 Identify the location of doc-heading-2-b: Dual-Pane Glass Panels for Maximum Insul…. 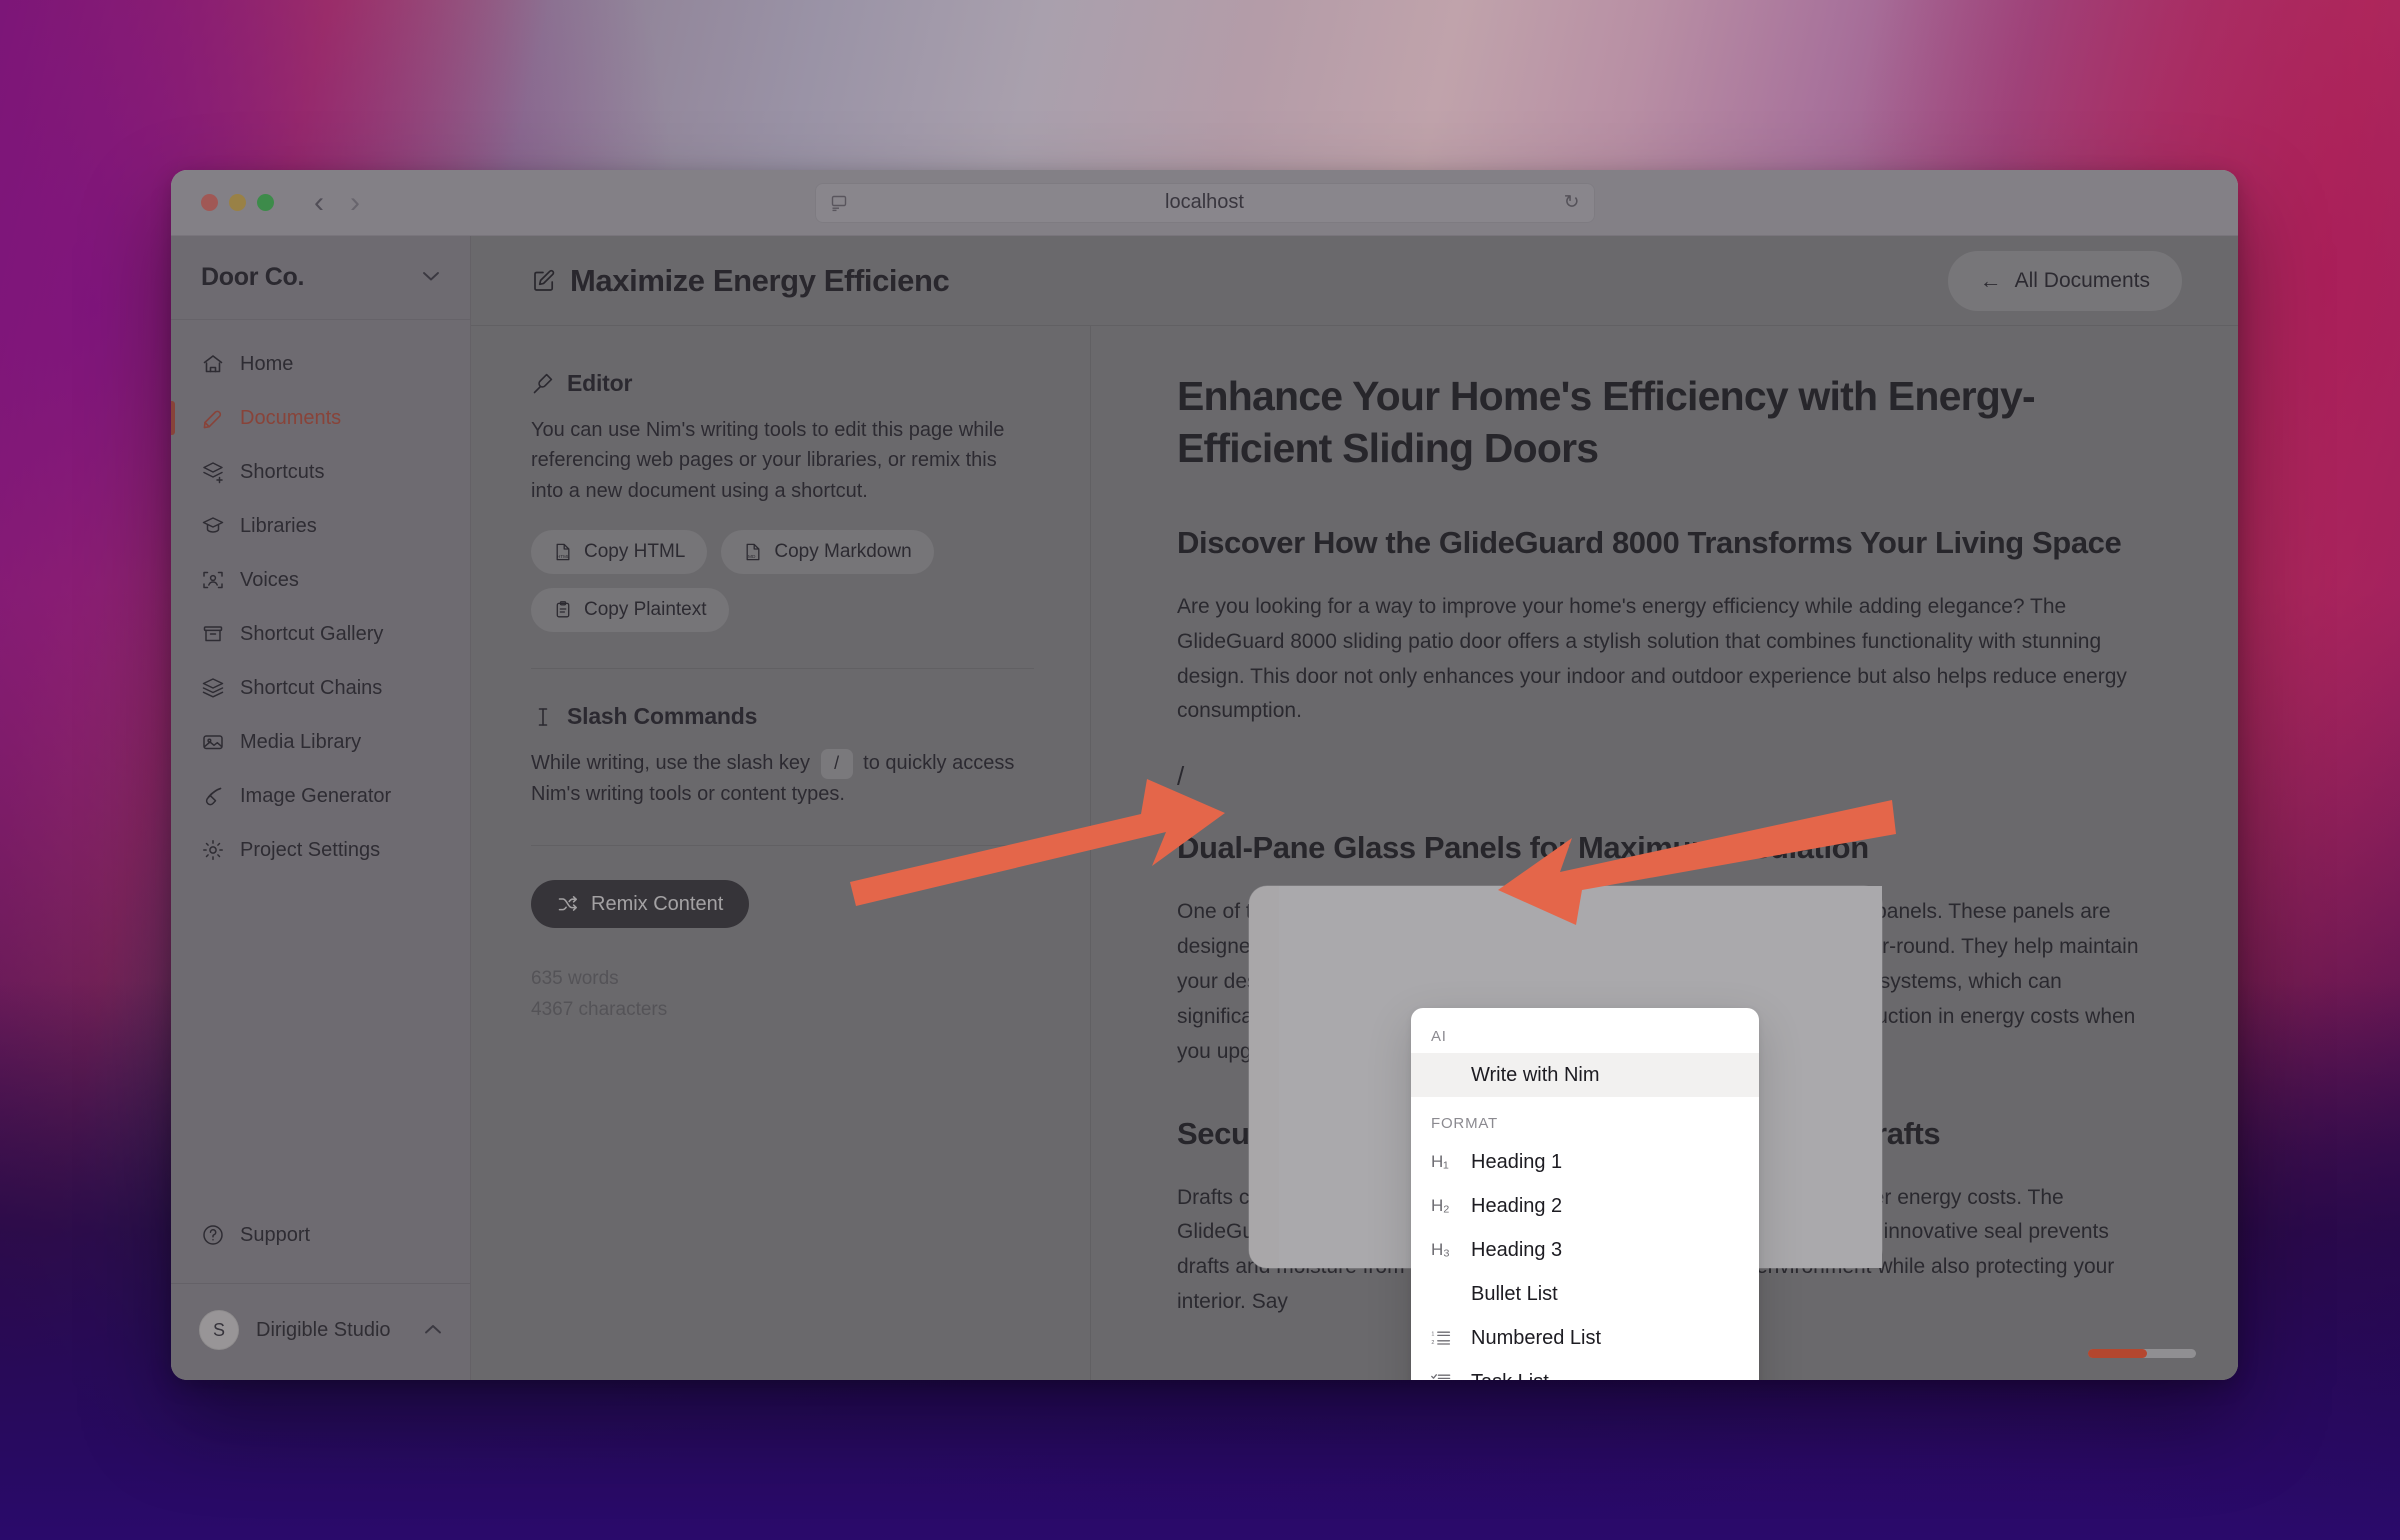
(1523, 848).